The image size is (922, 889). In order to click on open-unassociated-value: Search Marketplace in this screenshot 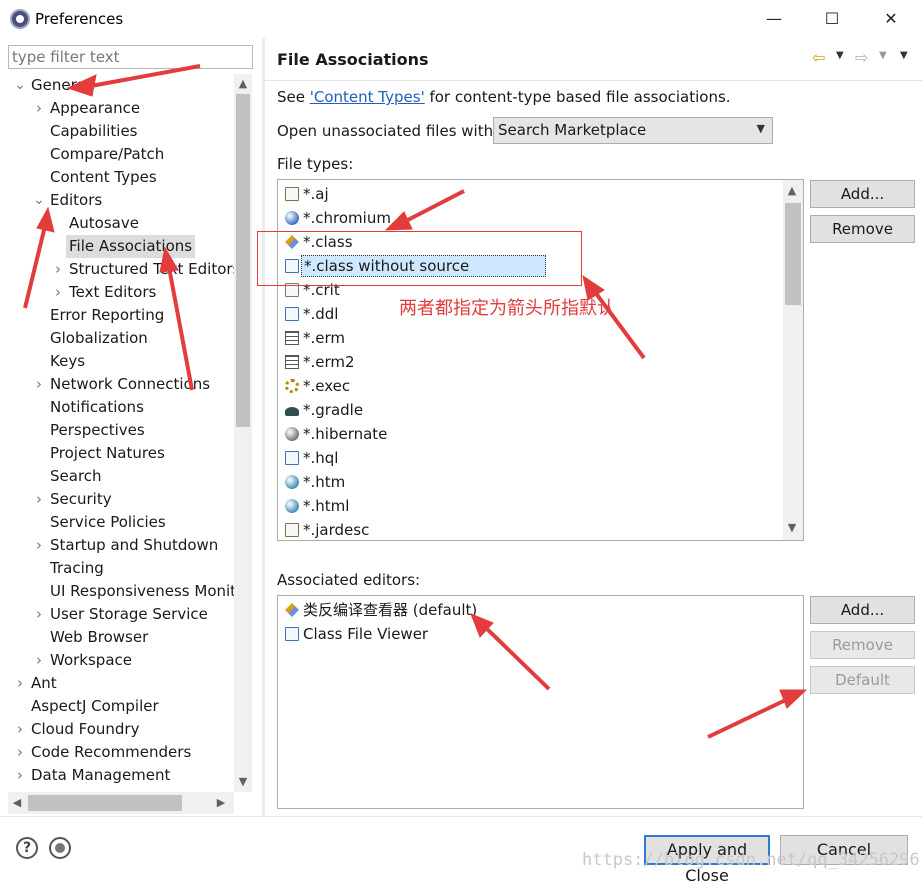, I will do `click(572, 130)`.